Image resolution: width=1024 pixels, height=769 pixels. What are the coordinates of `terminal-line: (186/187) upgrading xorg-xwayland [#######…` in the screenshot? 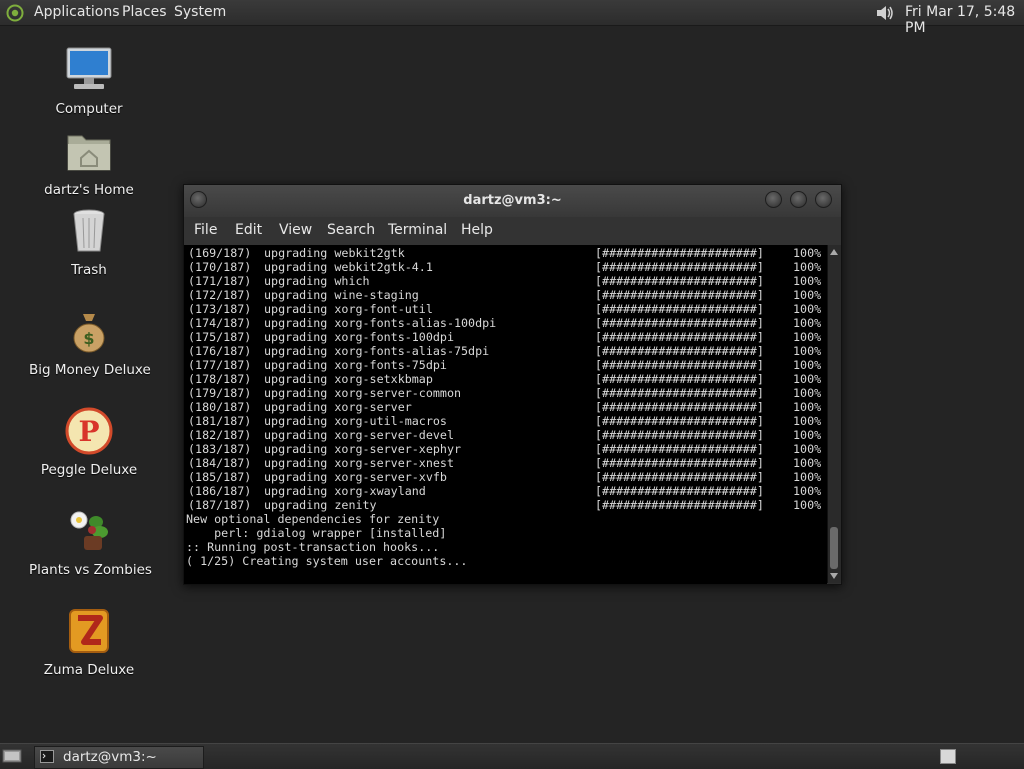 It's located at (505, 491).